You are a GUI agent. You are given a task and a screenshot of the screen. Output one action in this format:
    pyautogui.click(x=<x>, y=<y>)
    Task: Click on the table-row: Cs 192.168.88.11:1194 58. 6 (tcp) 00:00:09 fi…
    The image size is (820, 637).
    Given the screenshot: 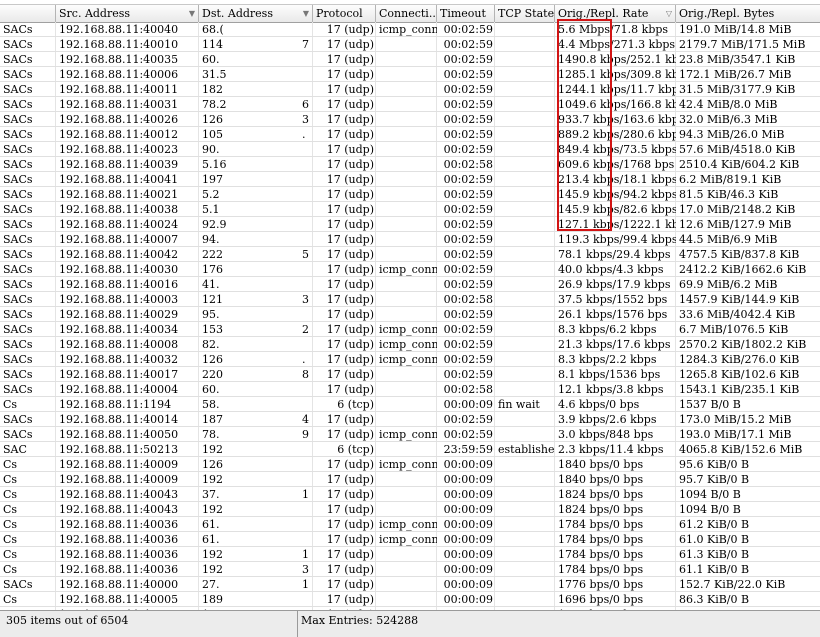 What is the action you would take?
    pyautogui.click(x=410, y=404)
    